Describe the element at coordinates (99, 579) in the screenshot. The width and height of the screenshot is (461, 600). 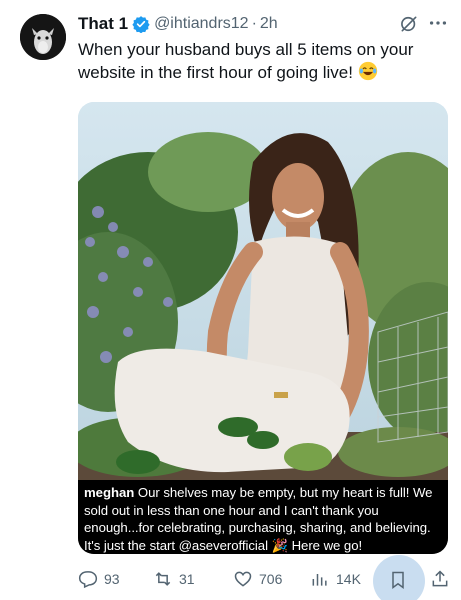
I see `reply-button: 93` at that location.